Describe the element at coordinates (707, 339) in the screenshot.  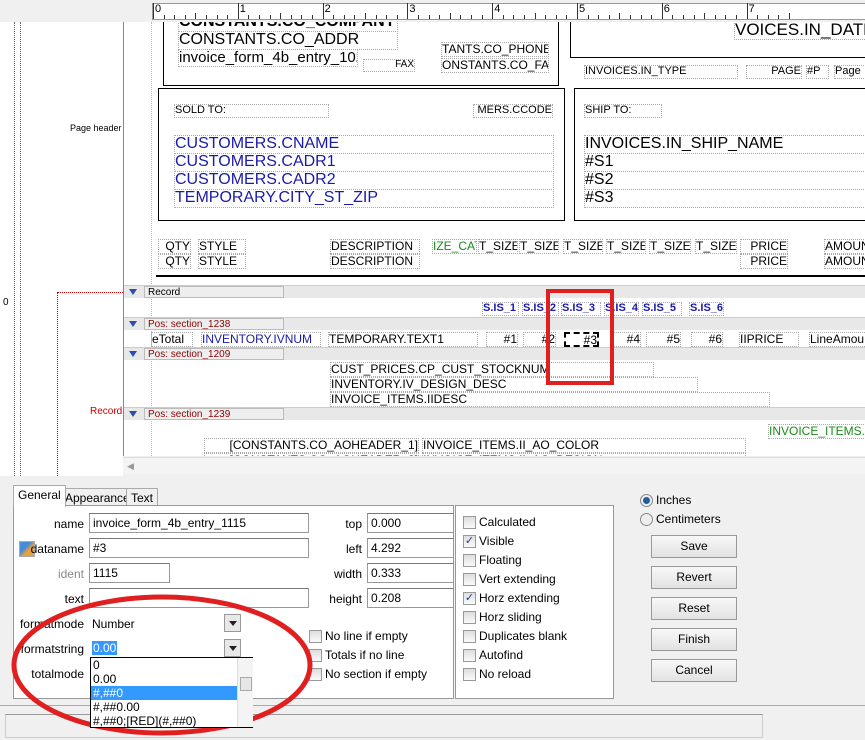
I see `report-field: #6` at that location.